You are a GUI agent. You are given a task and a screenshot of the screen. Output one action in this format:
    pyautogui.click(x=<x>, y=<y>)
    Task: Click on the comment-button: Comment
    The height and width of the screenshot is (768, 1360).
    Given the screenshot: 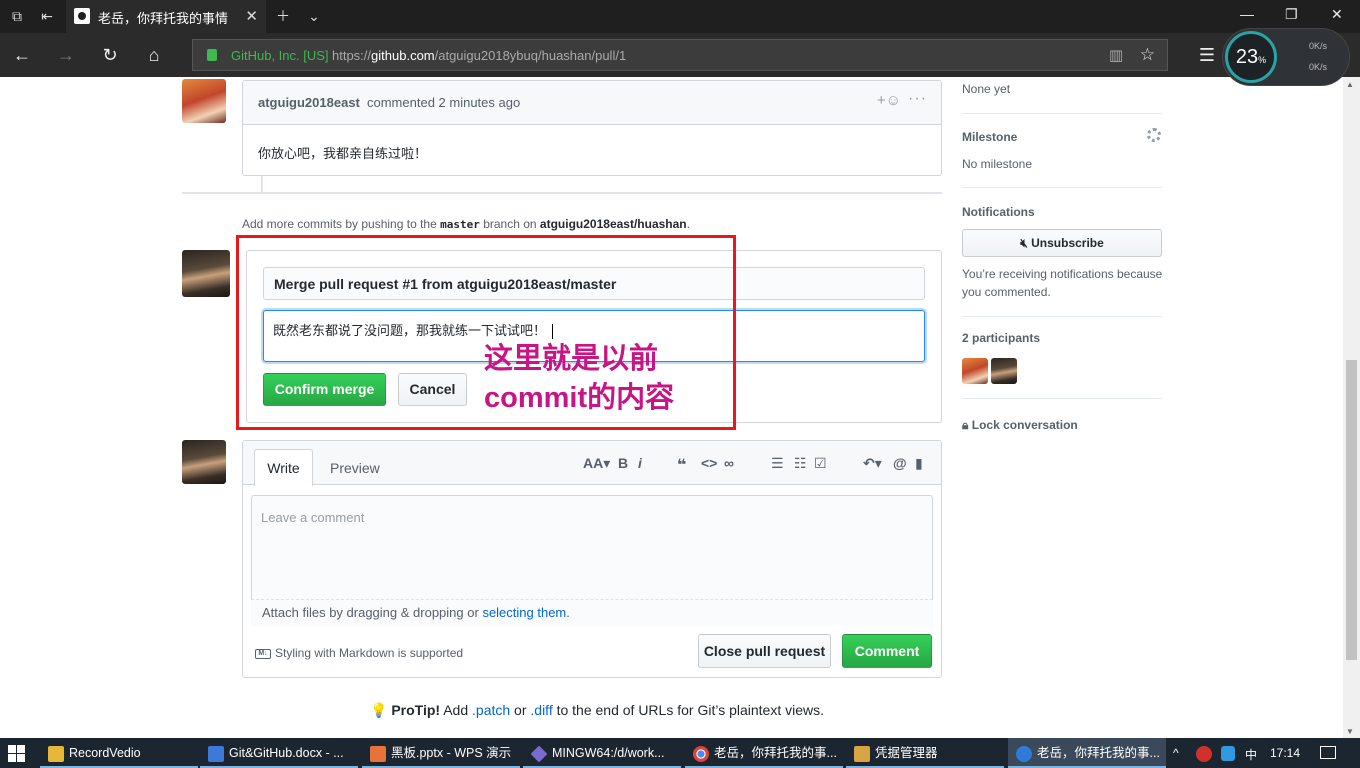 What is the action you would take?
    pyautogui.click(x=887, y=651)
    